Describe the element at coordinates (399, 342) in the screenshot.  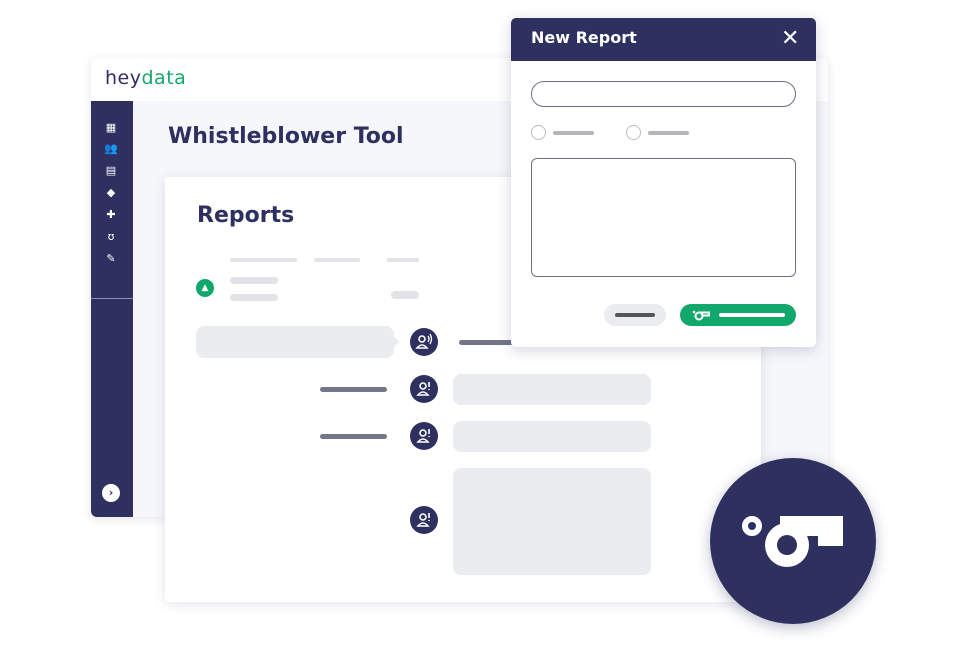
I see `bubble-pointer` at that location.